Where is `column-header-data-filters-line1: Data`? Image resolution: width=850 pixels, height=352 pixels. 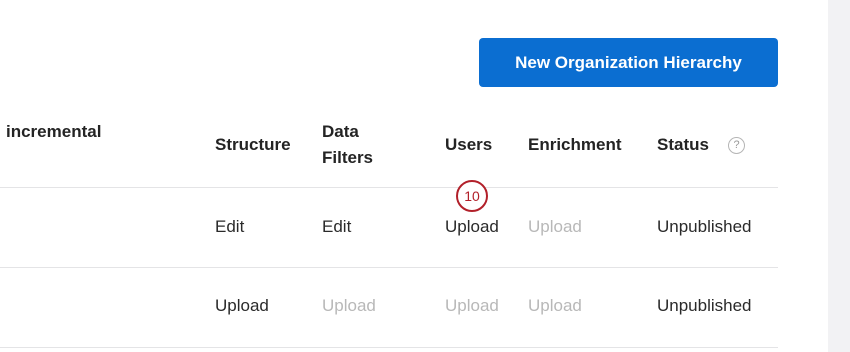 column-header-data-filters-line1: Data is located at coordinates (340, 131).